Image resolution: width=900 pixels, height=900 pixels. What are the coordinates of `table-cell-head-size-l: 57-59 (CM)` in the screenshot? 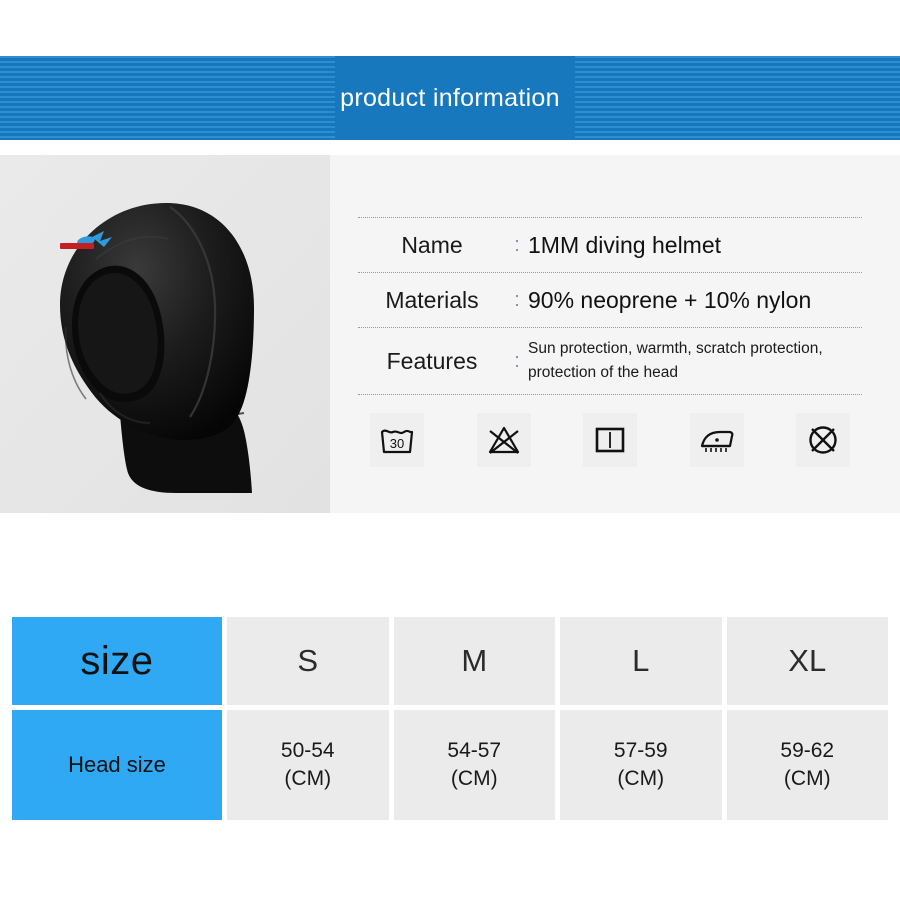 It's located at (641, 765).